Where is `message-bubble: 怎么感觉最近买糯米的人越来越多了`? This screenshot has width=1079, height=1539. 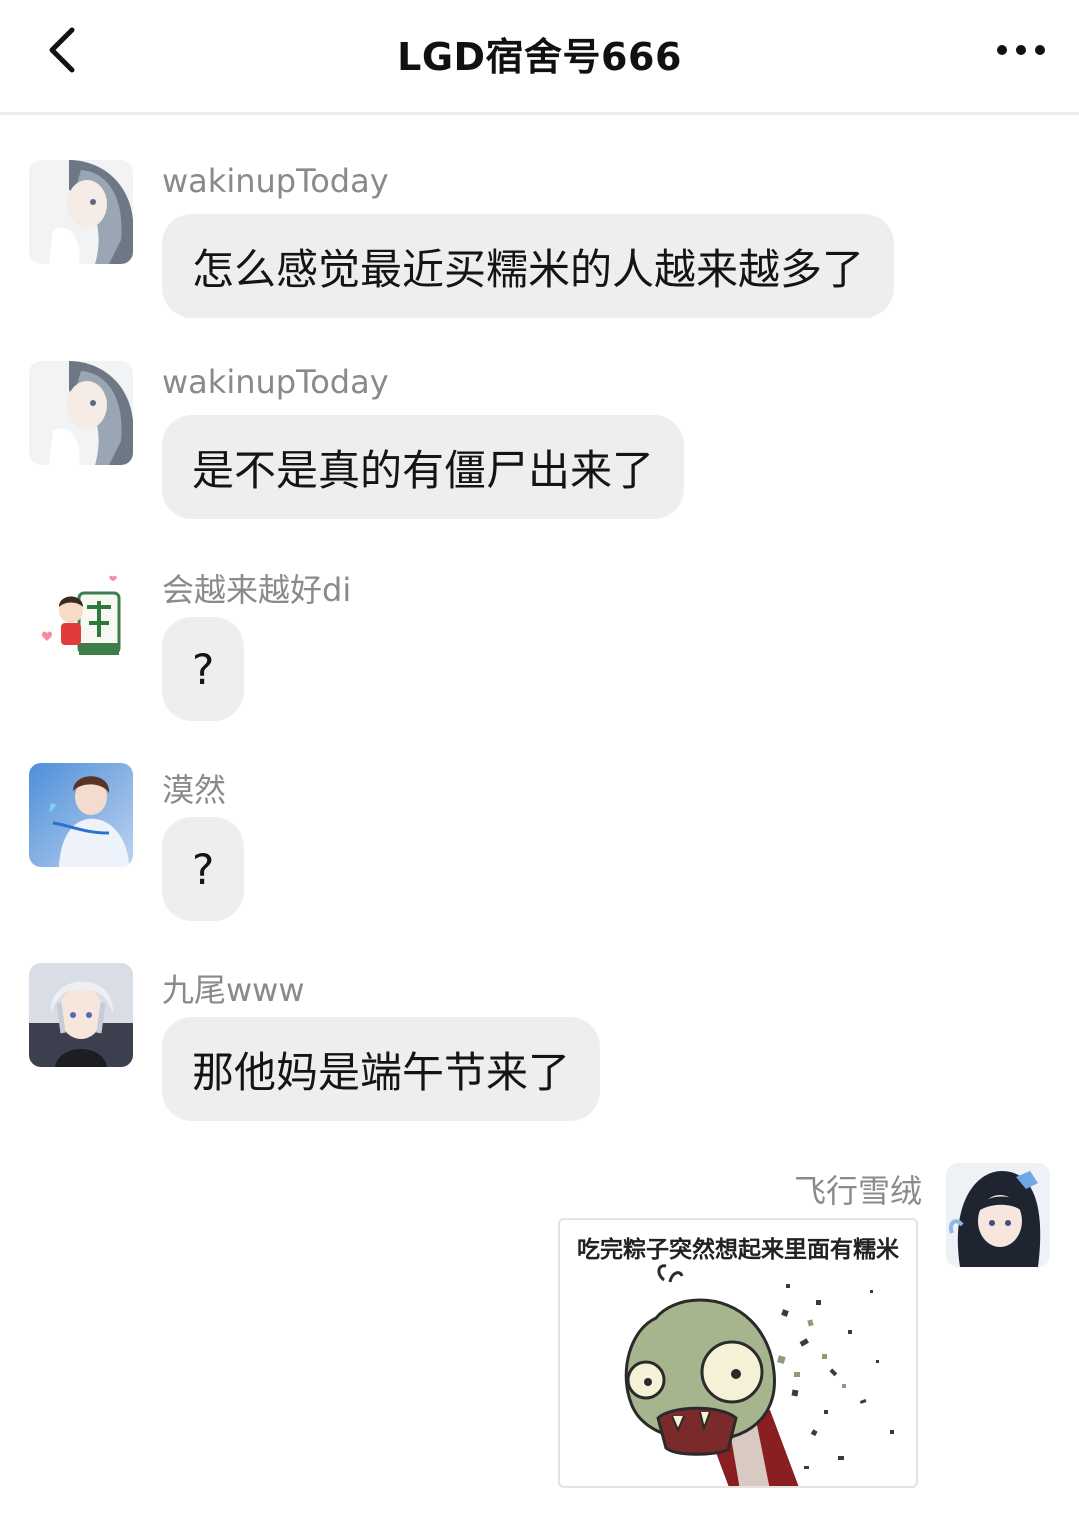
message-bubble: 怎么感觉最近买糯米的人越来越多了 is located at coordinates (528, 266).